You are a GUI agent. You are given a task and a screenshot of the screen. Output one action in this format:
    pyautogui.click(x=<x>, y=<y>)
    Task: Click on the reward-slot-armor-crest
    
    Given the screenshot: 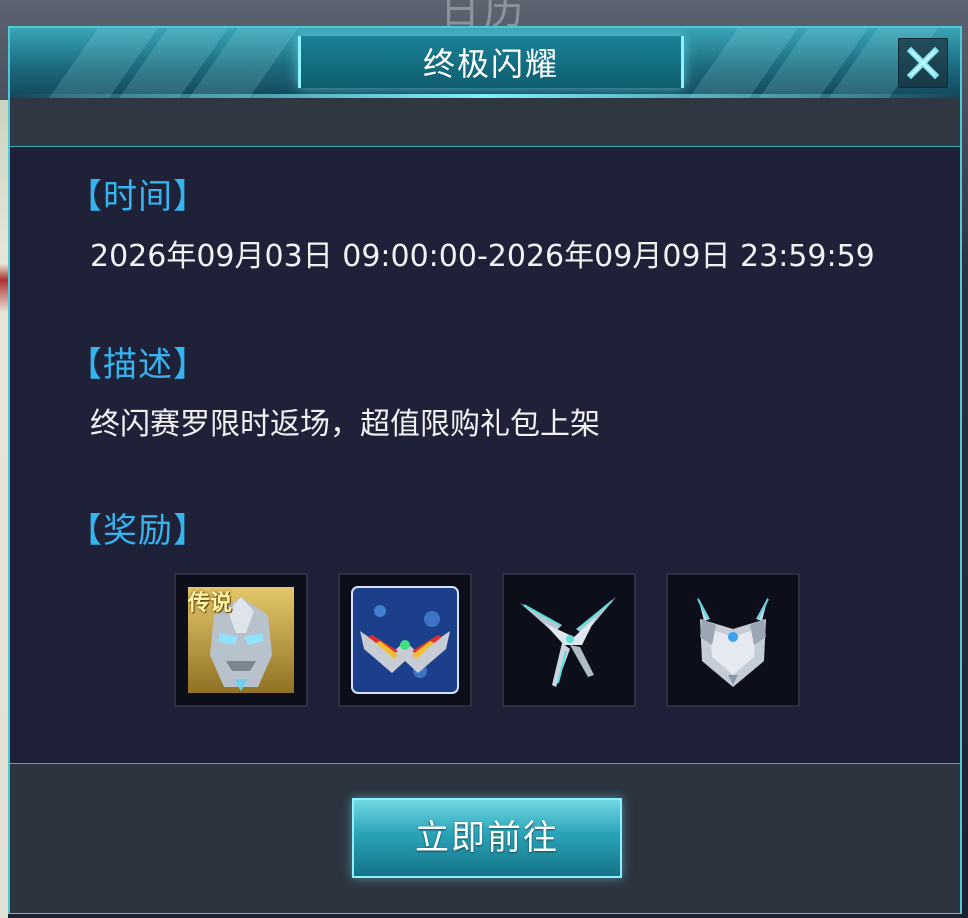 What is the action you would take?
    pyautogui.click(x=733, y=640)
    